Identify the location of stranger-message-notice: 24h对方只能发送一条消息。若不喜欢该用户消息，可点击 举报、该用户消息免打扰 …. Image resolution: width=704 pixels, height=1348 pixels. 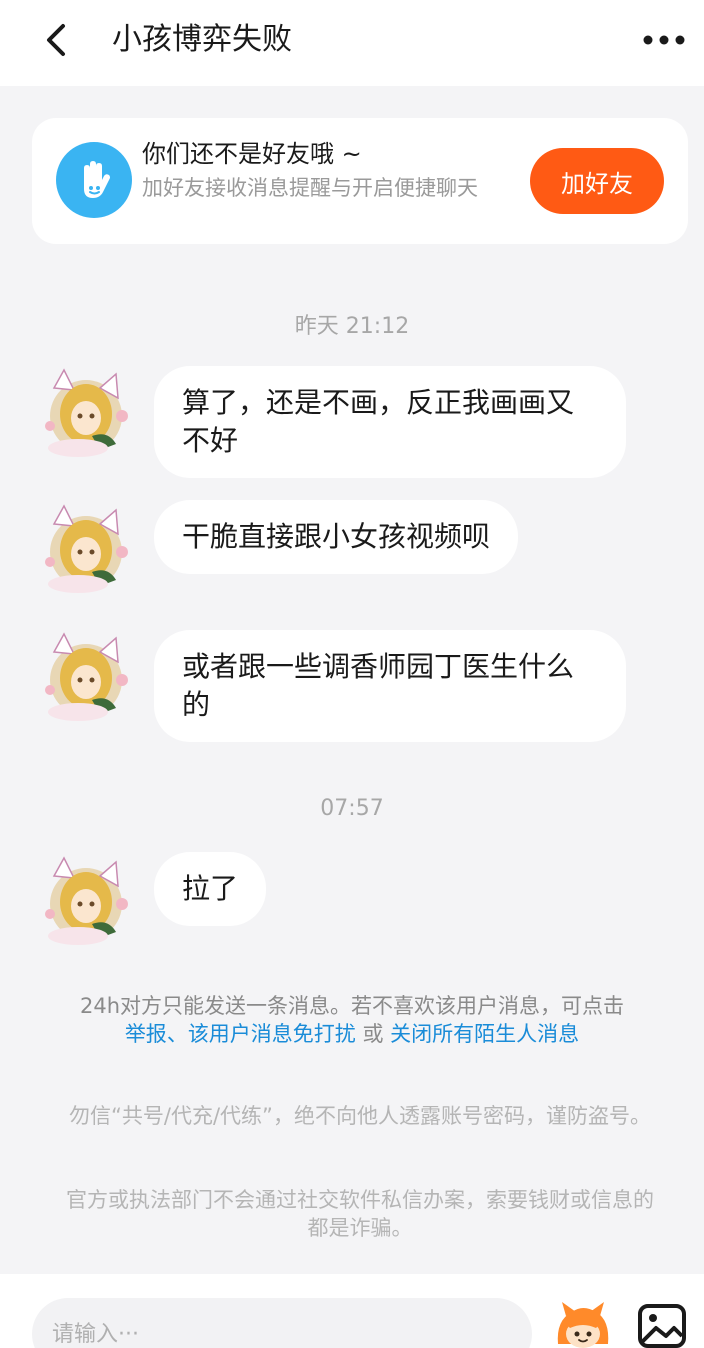
(352, 1020).